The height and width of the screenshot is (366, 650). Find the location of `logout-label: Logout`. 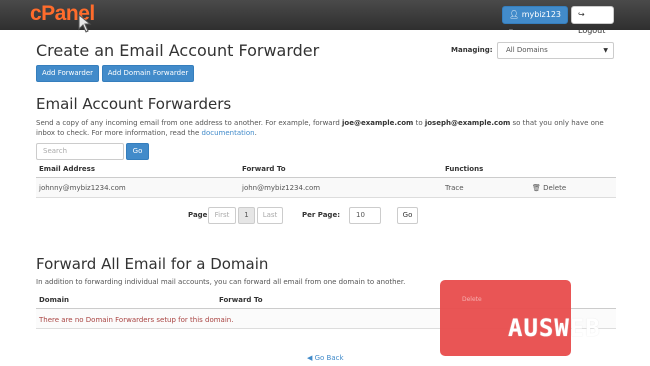

logout-label: Logout is located at coordinates (592, 30).